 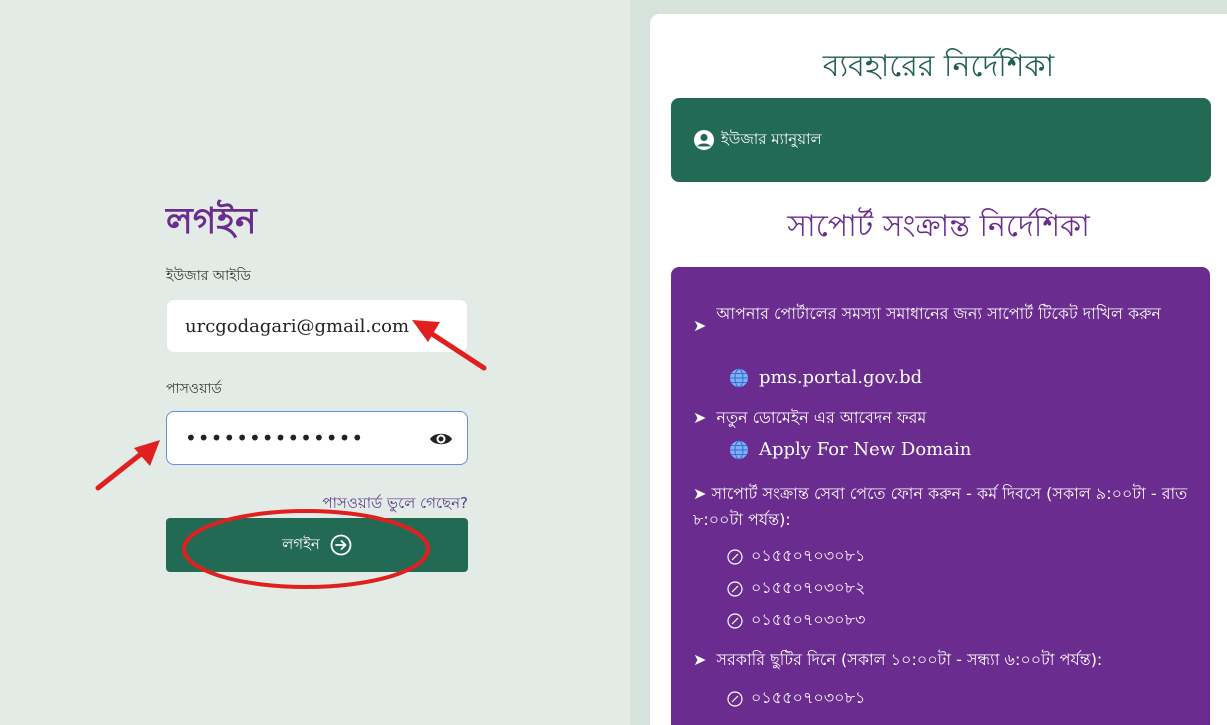 What do you see at coordinates (821, 417) in the screenshot?
I see `support-item-text: নতুন ডোমেইন এর আবেদন ফরম` at bounding box center [821, 417].